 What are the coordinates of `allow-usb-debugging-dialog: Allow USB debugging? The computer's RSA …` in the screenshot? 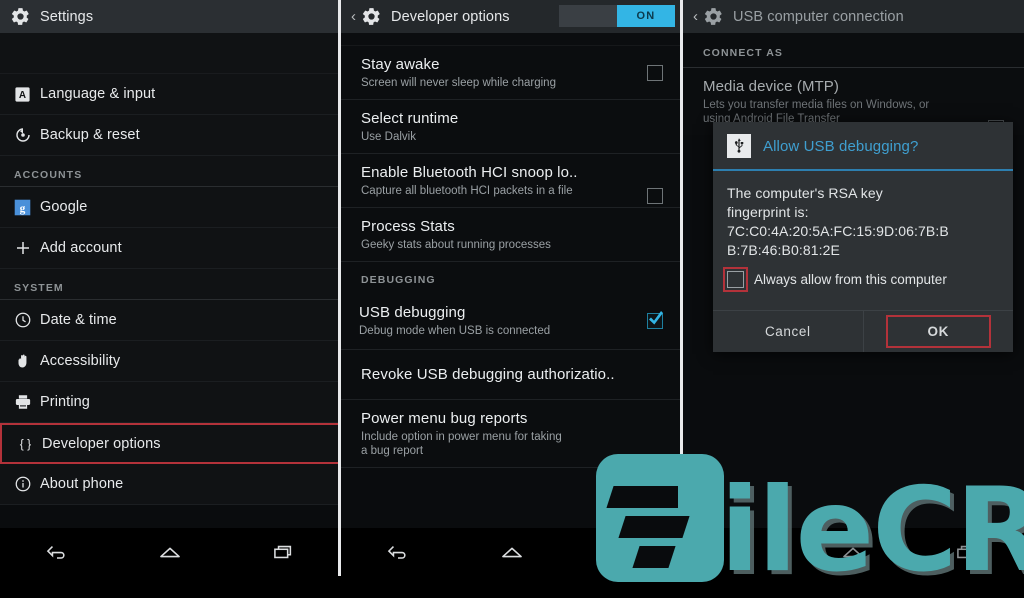 It's located at (863, 237).